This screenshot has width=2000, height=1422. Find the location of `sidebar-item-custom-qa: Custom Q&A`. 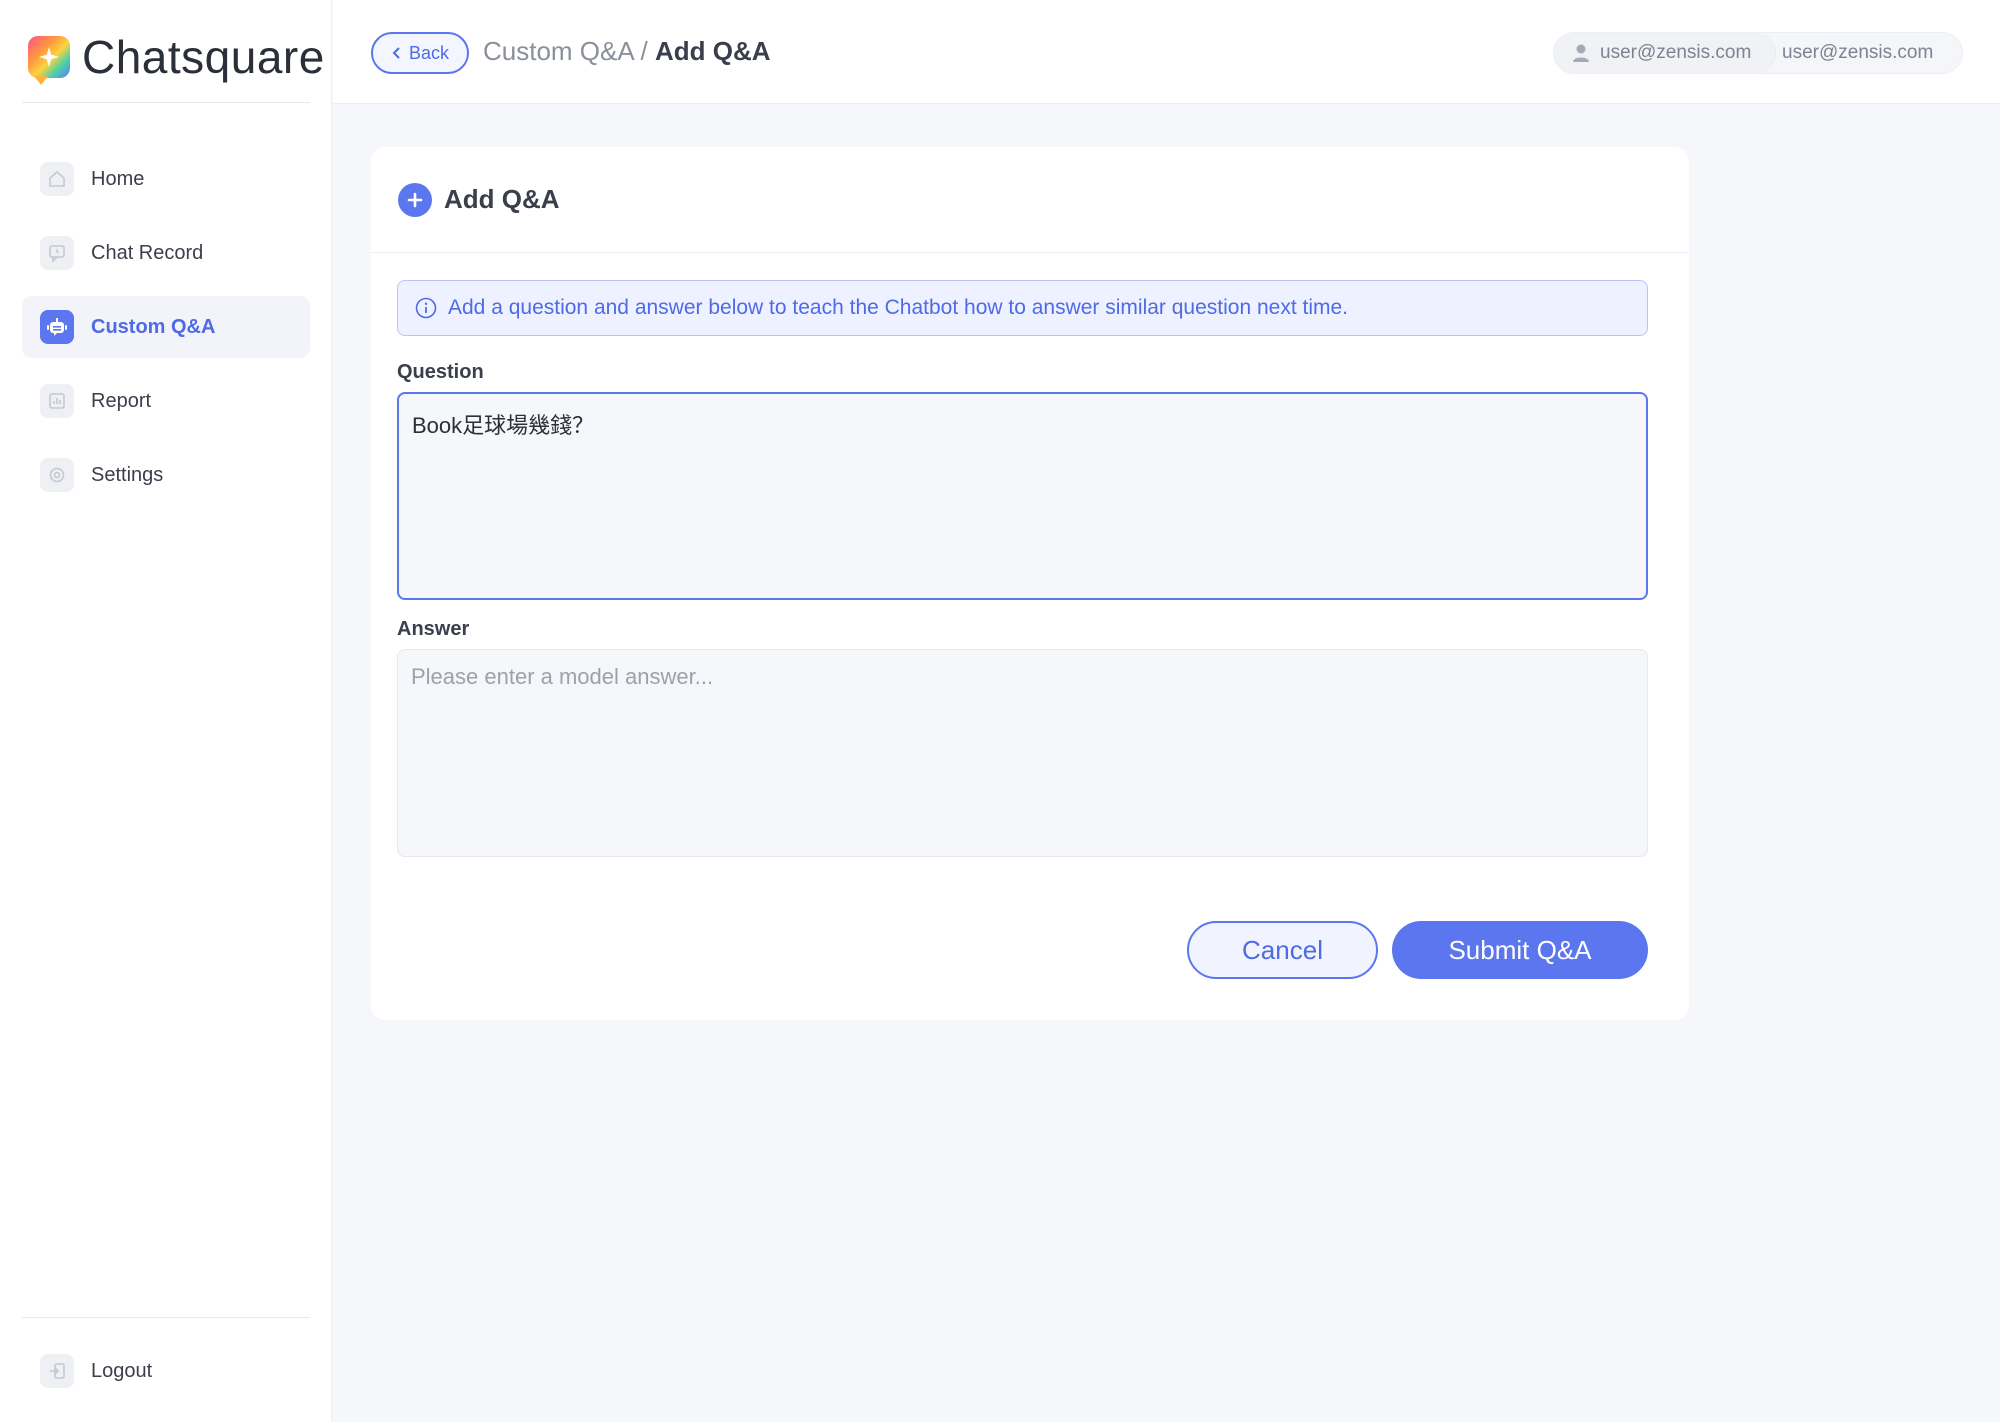

sidebar-item-custom-qa: Custom Q&A is located at coordinates (166, 327).